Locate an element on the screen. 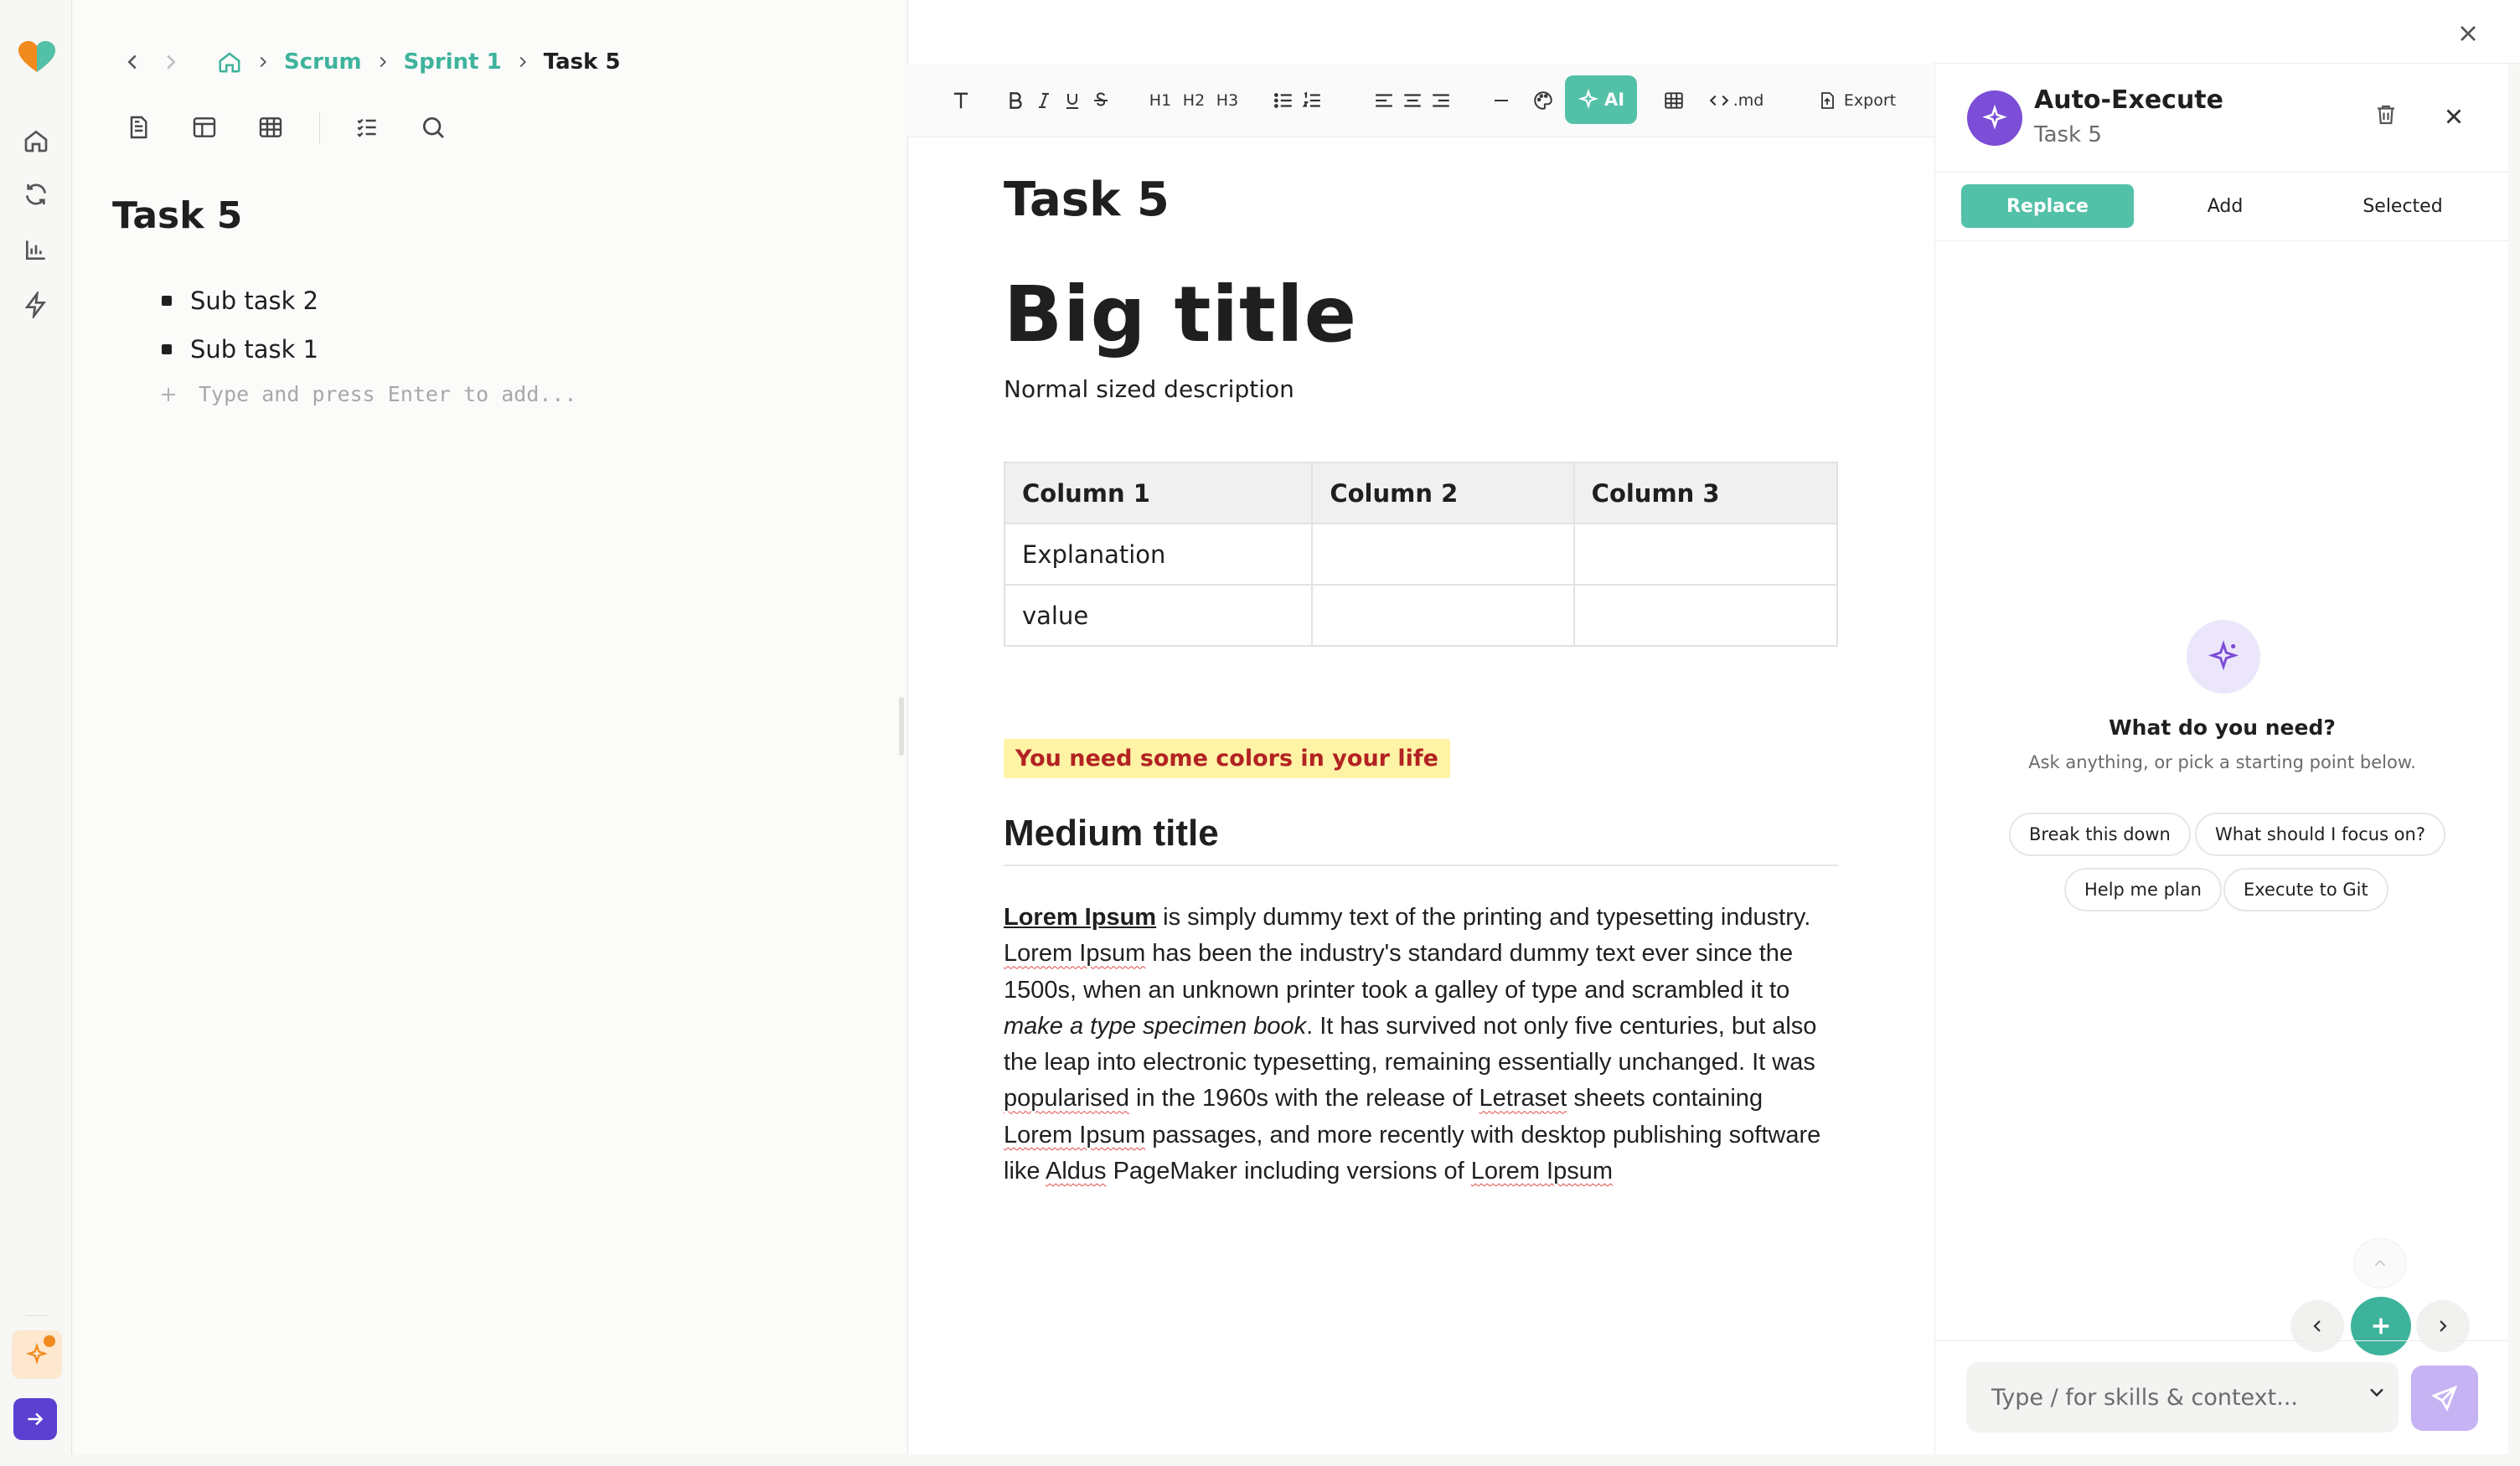  bullet-list-icon is located at coordinates (1283, 101).